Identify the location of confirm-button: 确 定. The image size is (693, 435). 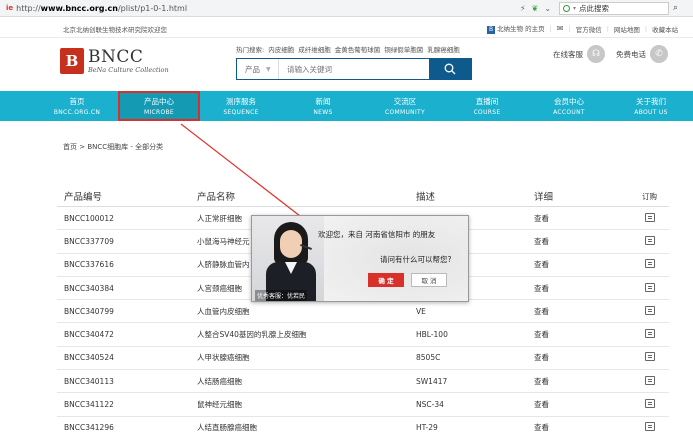
(386, 280).